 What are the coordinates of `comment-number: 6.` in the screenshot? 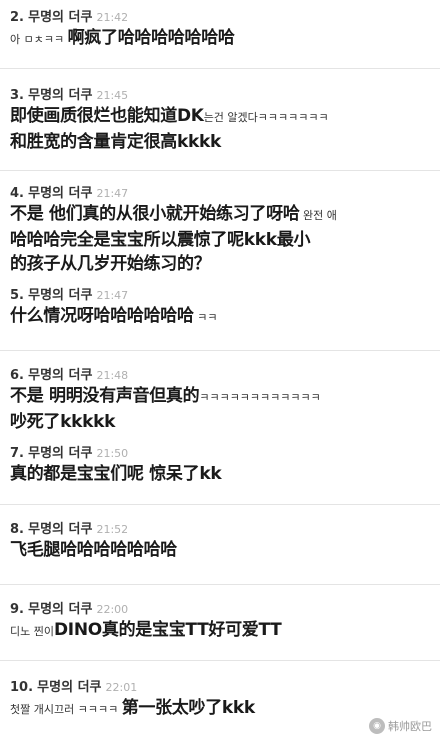 It's located at (17, 375).